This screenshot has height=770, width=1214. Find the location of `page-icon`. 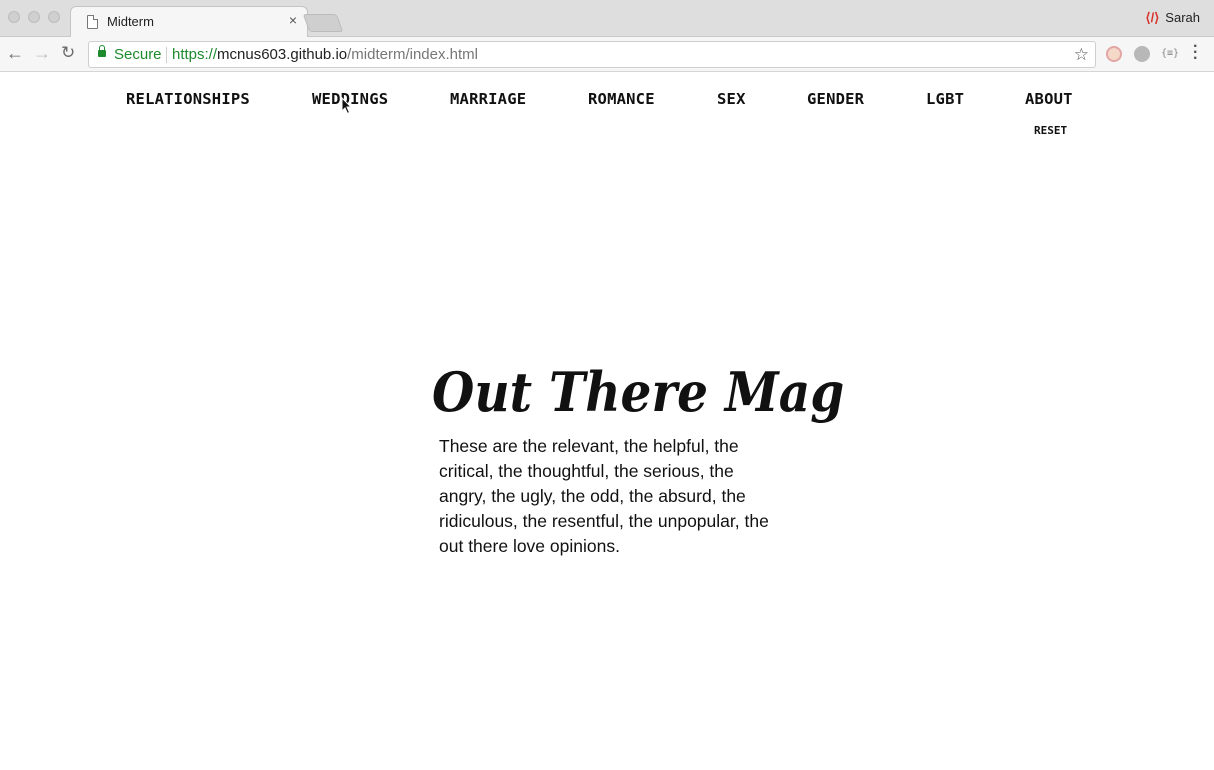

page-icon is located at coordinates (92, 22).